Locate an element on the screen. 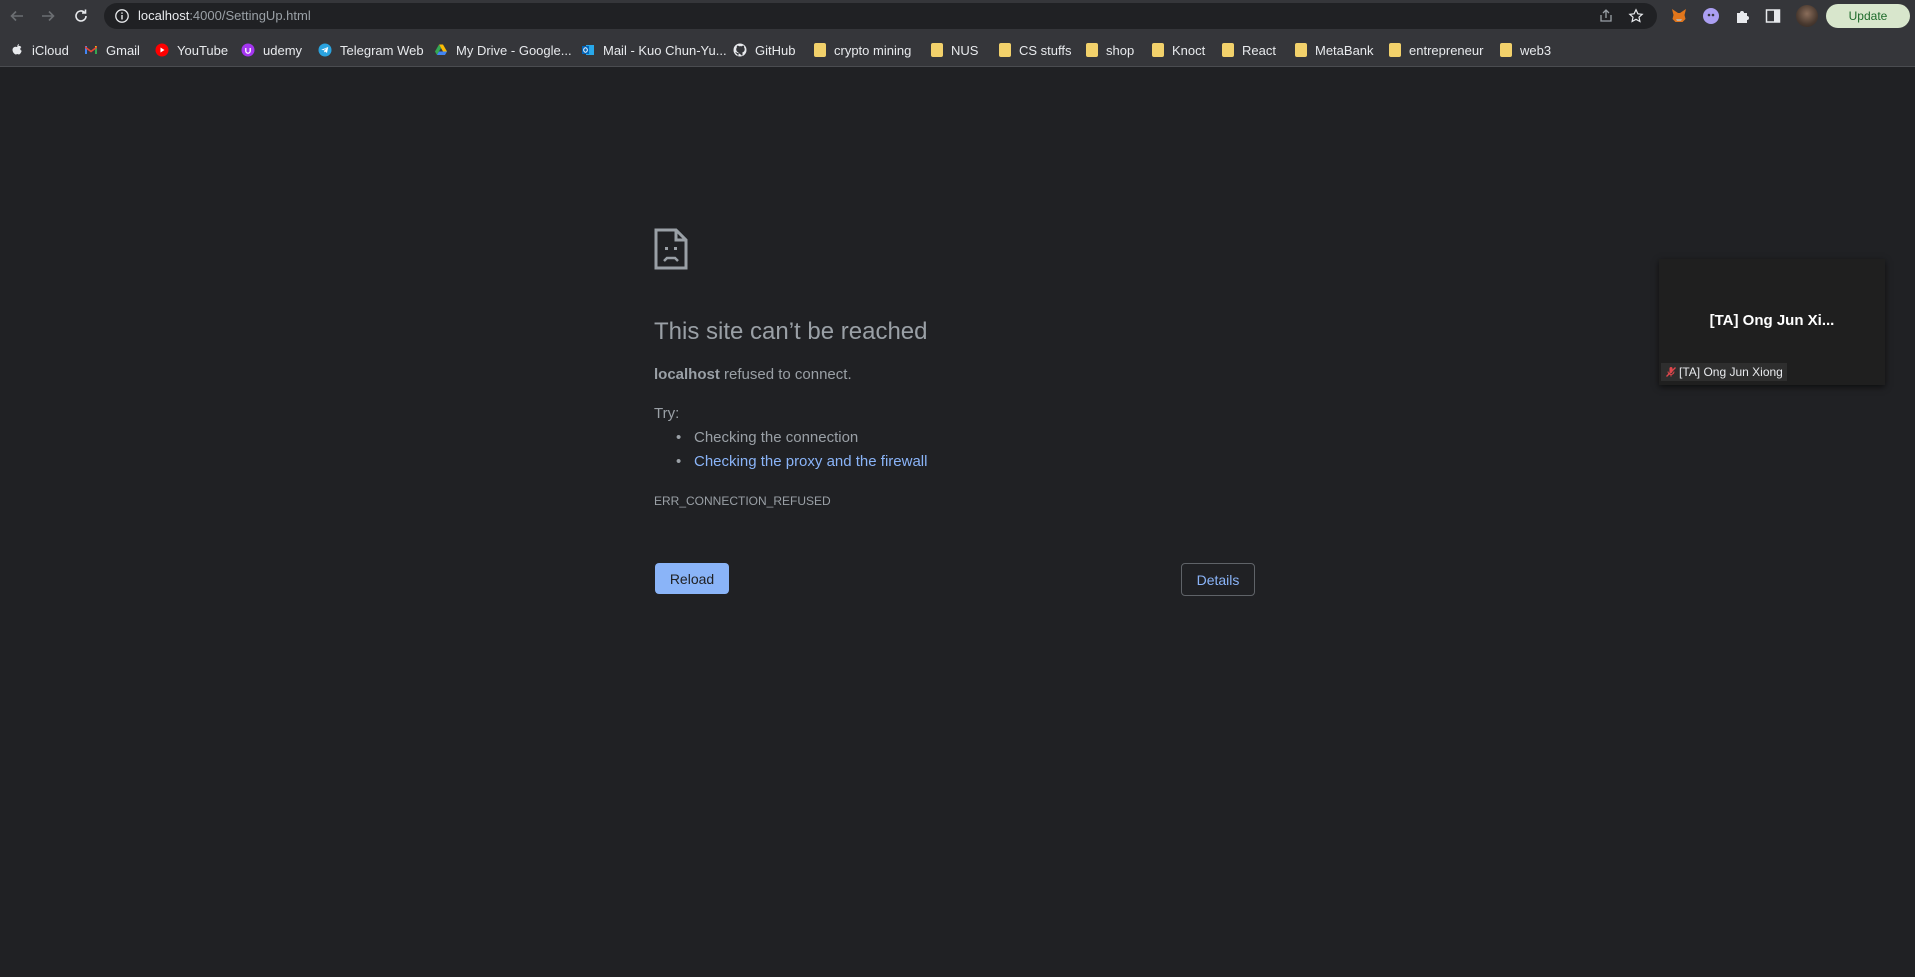 The height and width of the screenshot is (977, 1915). bookmark-label: NUS is located at coordinates (965, 50).